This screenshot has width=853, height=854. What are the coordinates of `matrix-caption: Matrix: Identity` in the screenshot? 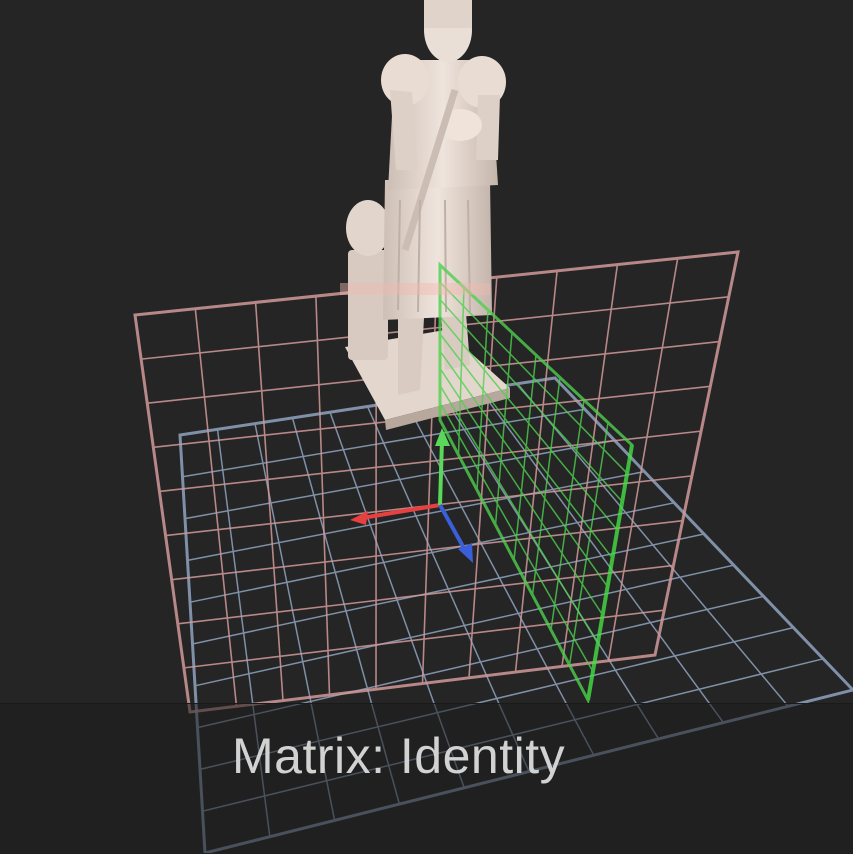 It's located at (398, 756).